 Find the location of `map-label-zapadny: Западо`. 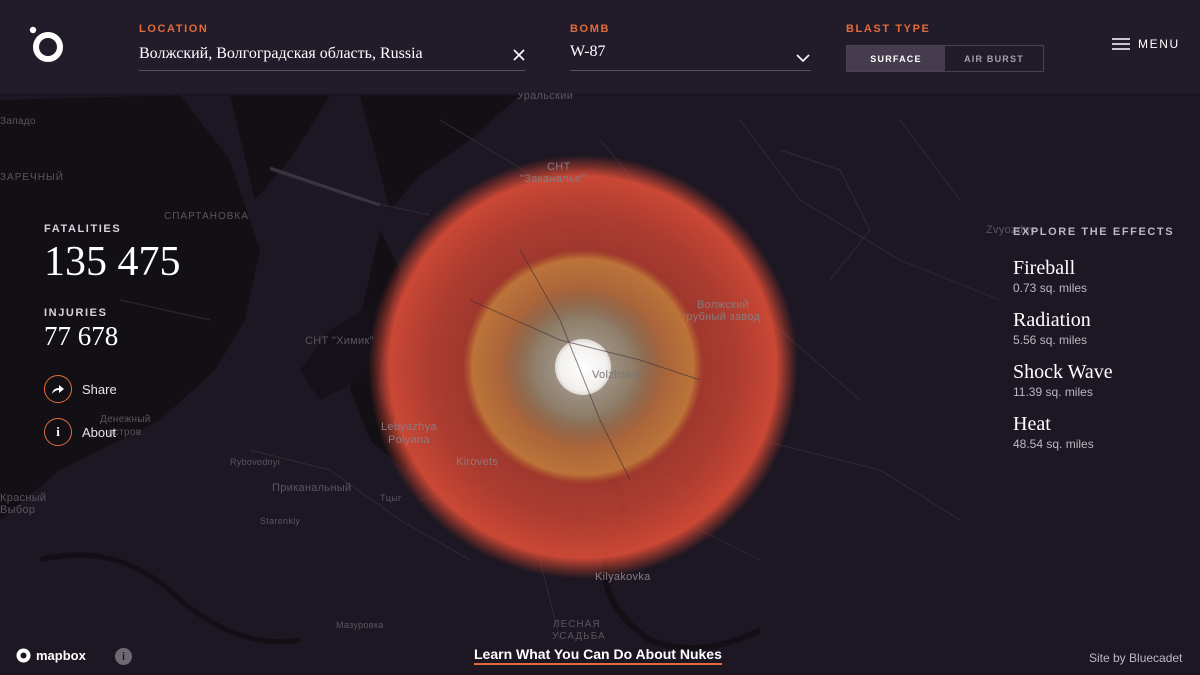

map-label-zapadny: Западо is located at coordinates (18, 121).